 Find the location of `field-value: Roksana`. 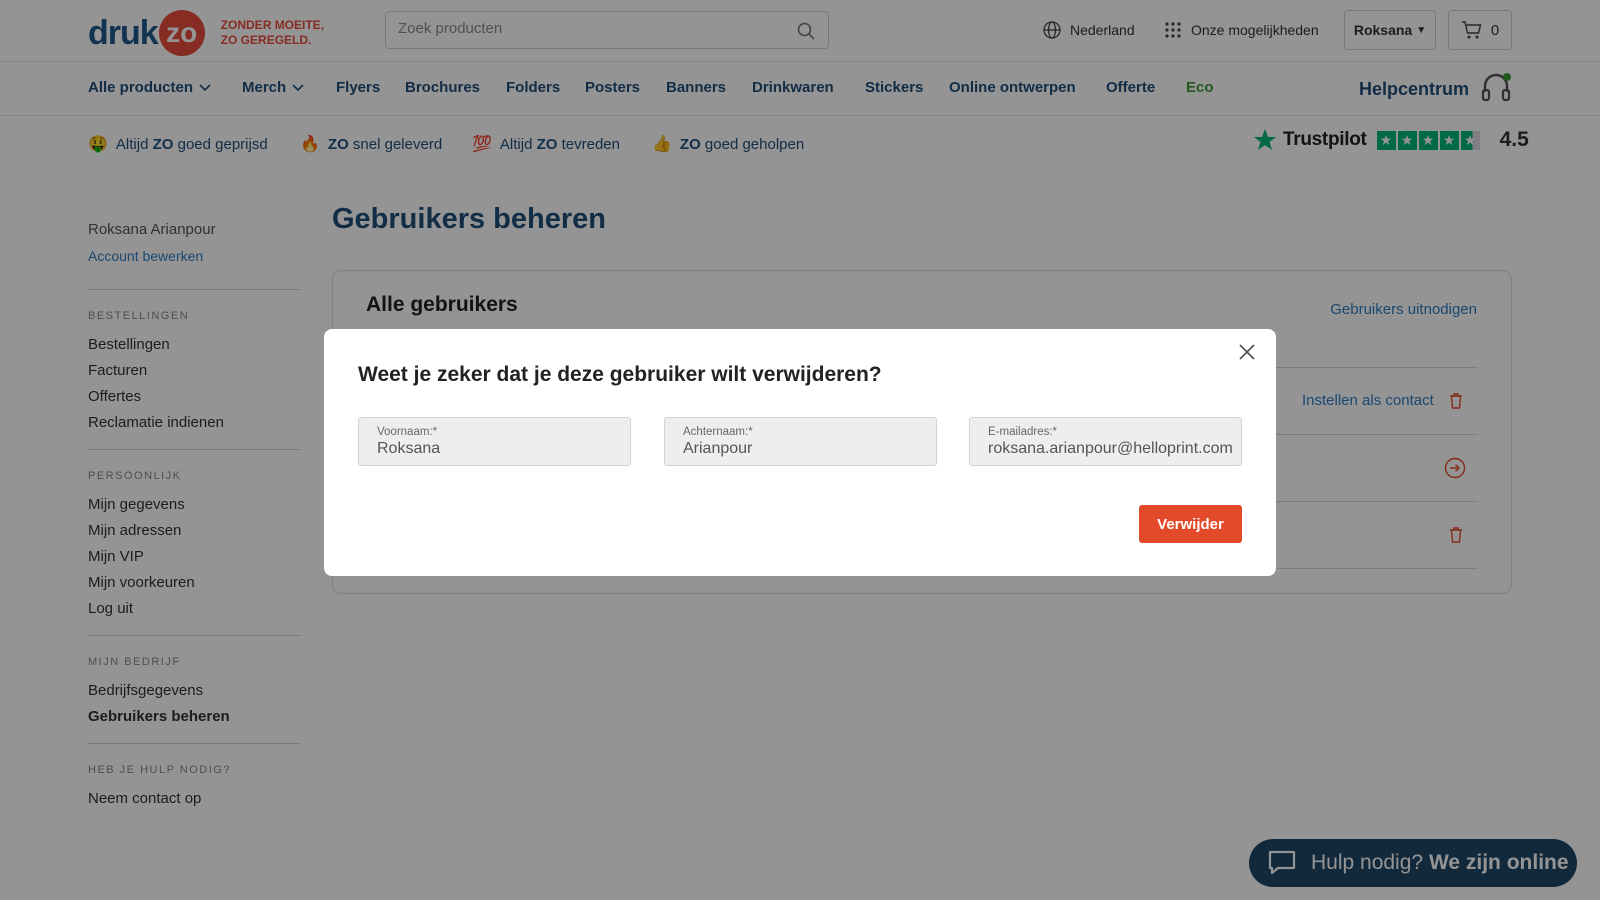

field-value: Roksana is located at coordinates (409, 448).